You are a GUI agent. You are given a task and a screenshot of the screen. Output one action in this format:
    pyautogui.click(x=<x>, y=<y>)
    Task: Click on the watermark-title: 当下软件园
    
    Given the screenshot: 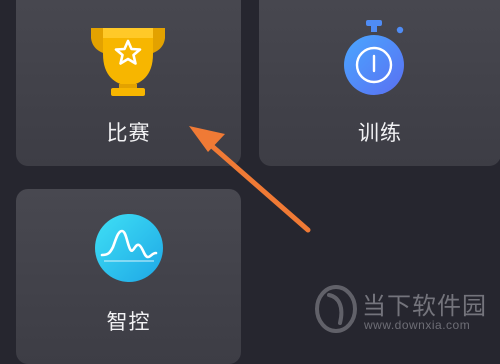 What is the action you would take?
    pyautogui.click(x=424, y=306)
    